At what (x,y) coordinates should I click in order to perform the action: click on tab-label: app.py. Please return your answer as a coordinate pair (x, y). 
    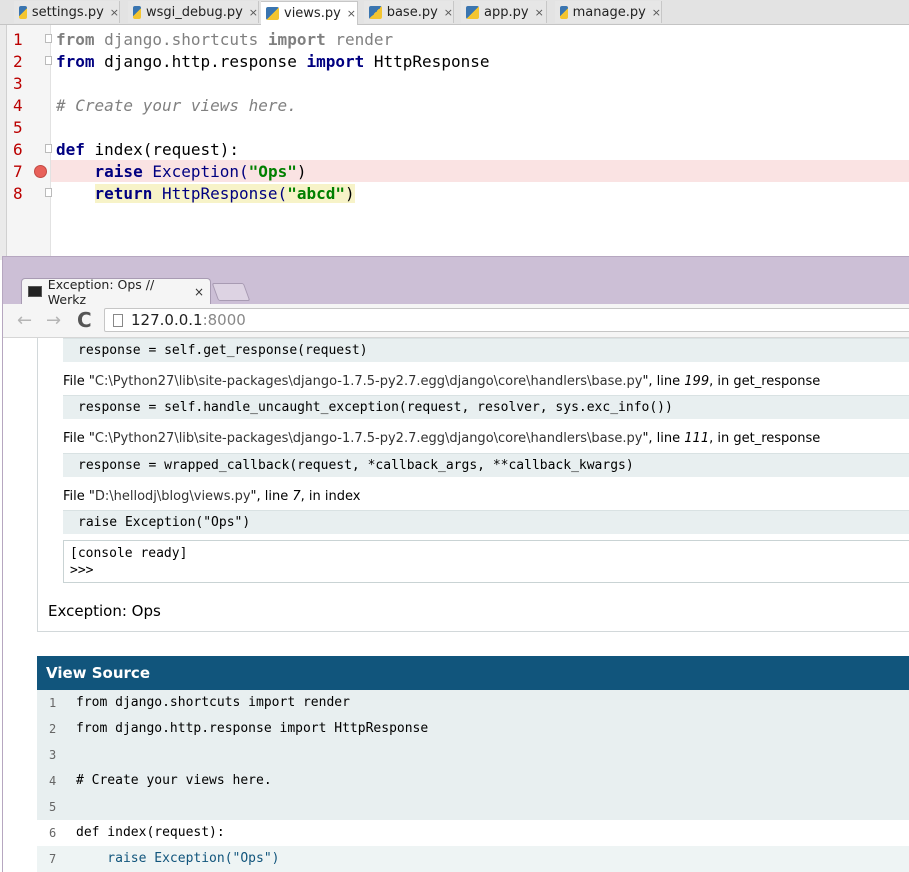
    Looking at the image, I should click on (506, 12).